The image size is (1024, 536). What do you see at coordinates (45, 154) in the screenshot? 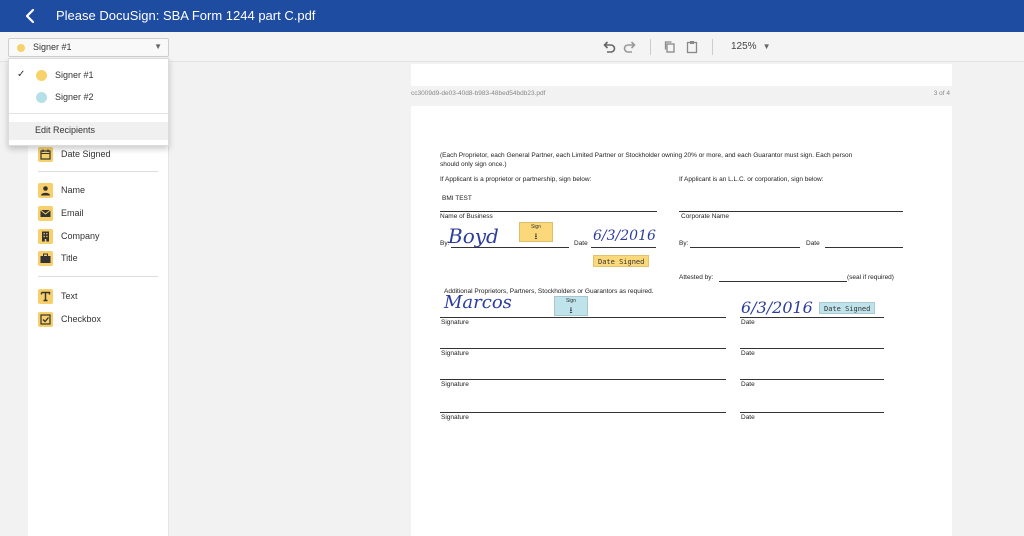
I see `calendar-icon` at bounding box center [45, 154].